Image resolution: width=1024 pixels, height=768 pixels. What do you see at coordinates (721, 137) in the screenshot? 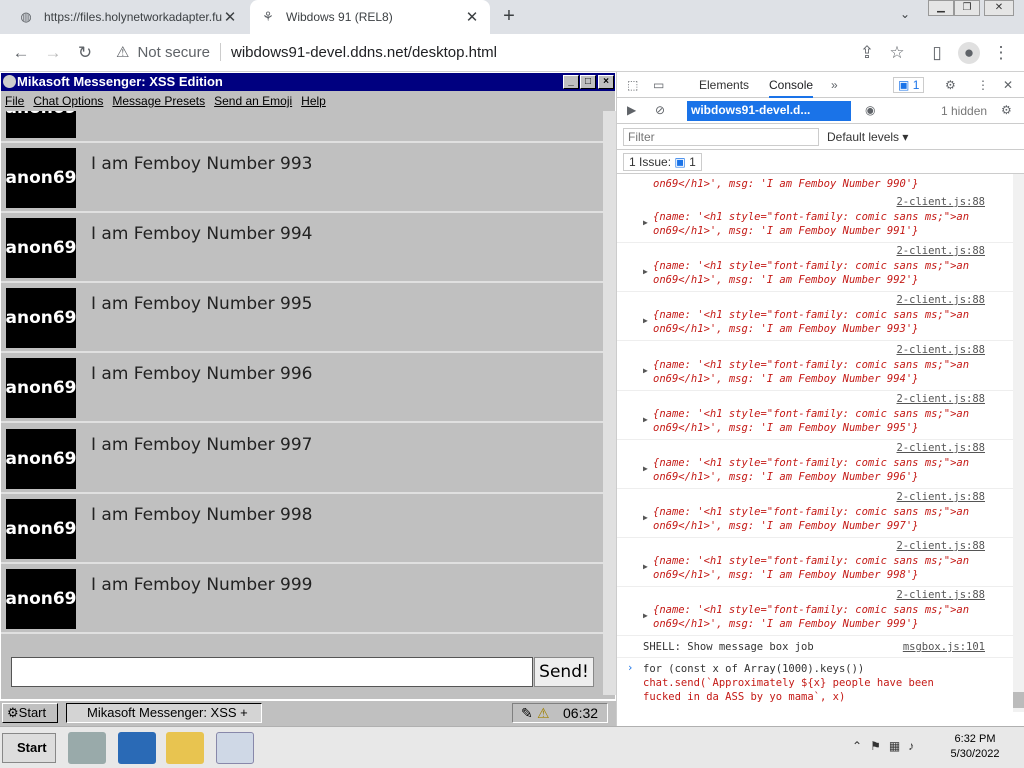
I see `console-filter-input` at bounding box center [721, 137].